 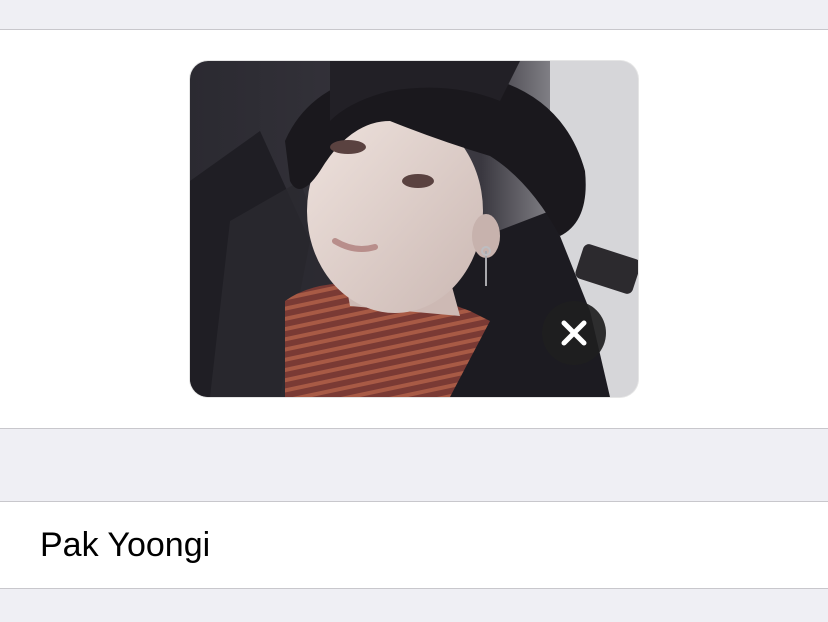 I want to click on contact-name-row: Pak Yoongi, so click(x=414, y=545).